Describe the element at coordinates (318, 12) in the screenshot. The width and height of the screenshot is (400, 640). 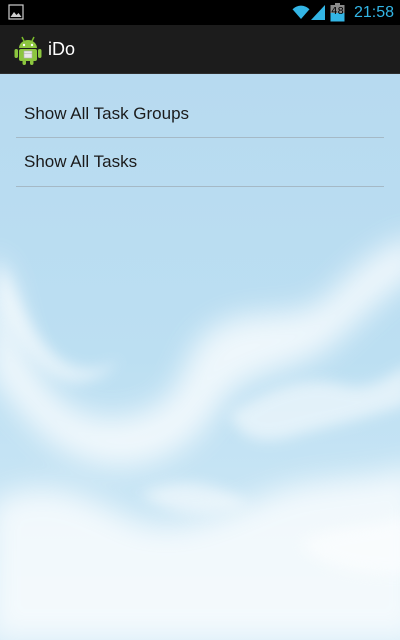
I see `signal-icon` at that location.